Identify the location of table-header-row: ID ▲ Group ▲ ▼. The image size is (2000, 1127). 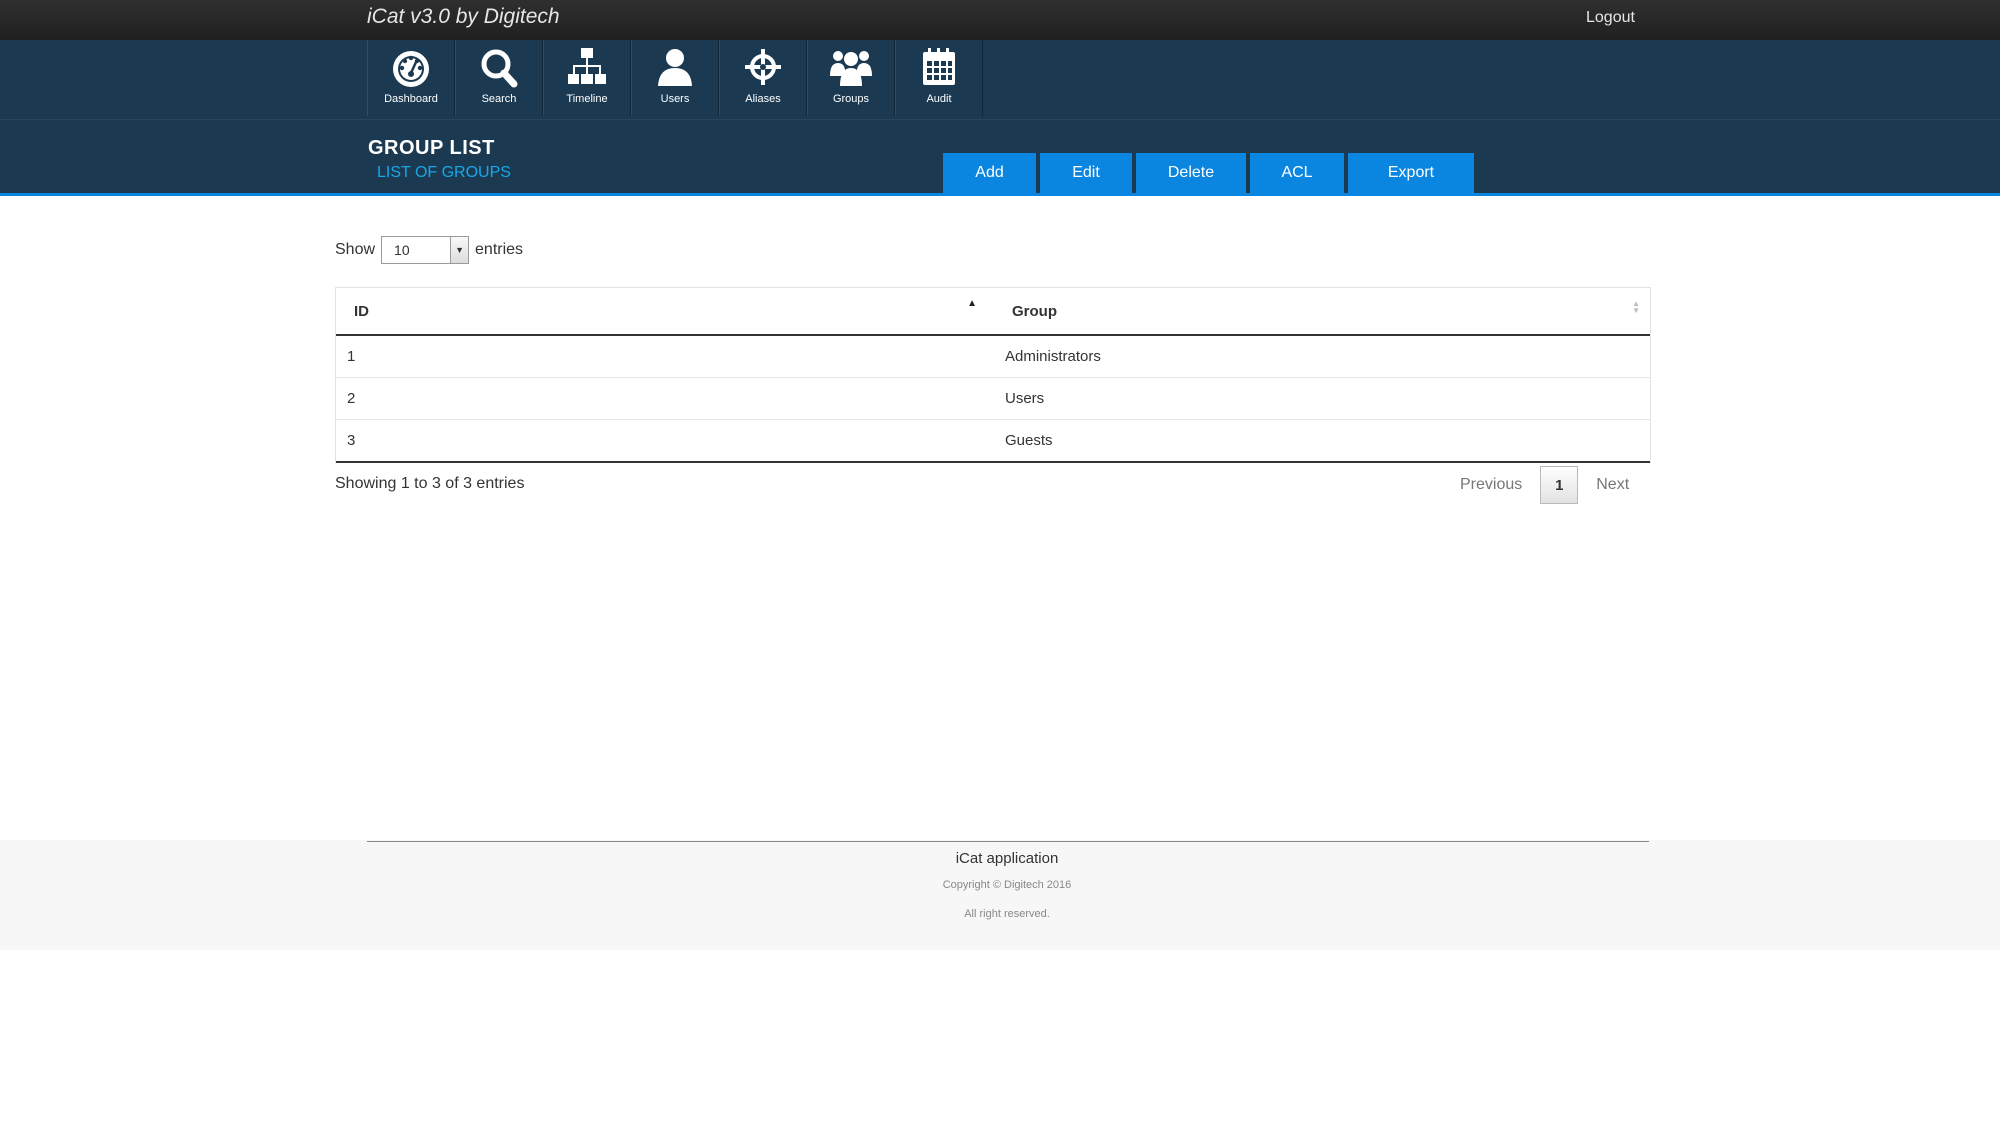
(993, 312).